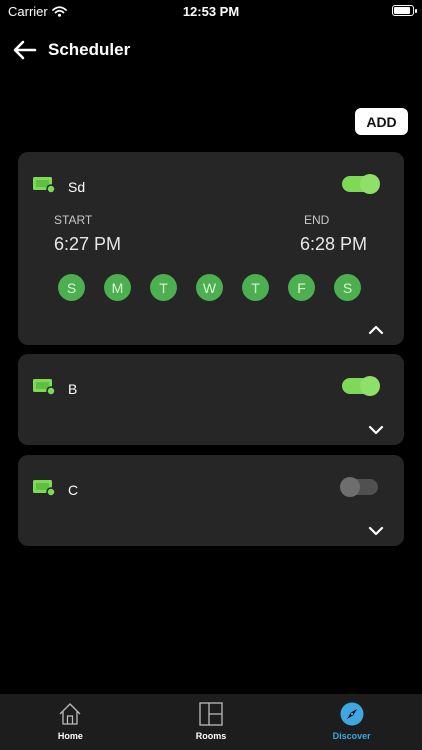 This screenshot has height=750, width=422. I want to click on tab-bar: Home Rooms Discover, so click(211, 722).